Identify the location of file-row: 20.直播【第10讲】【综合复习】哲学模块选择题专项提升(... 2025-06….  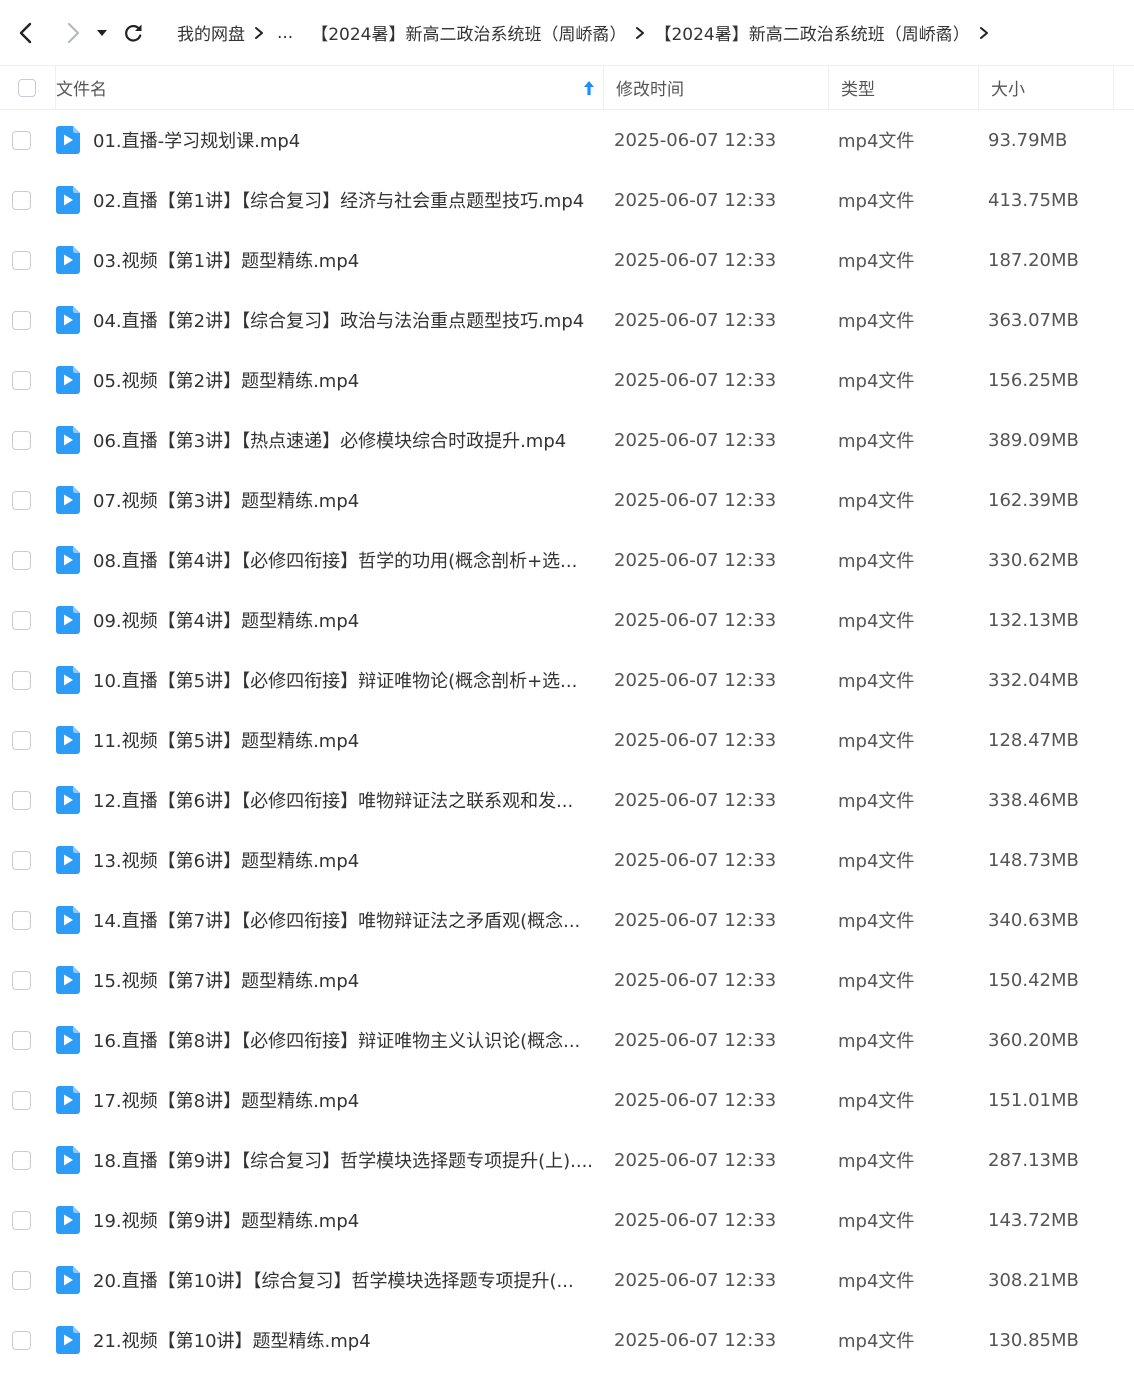
(567, 1280).